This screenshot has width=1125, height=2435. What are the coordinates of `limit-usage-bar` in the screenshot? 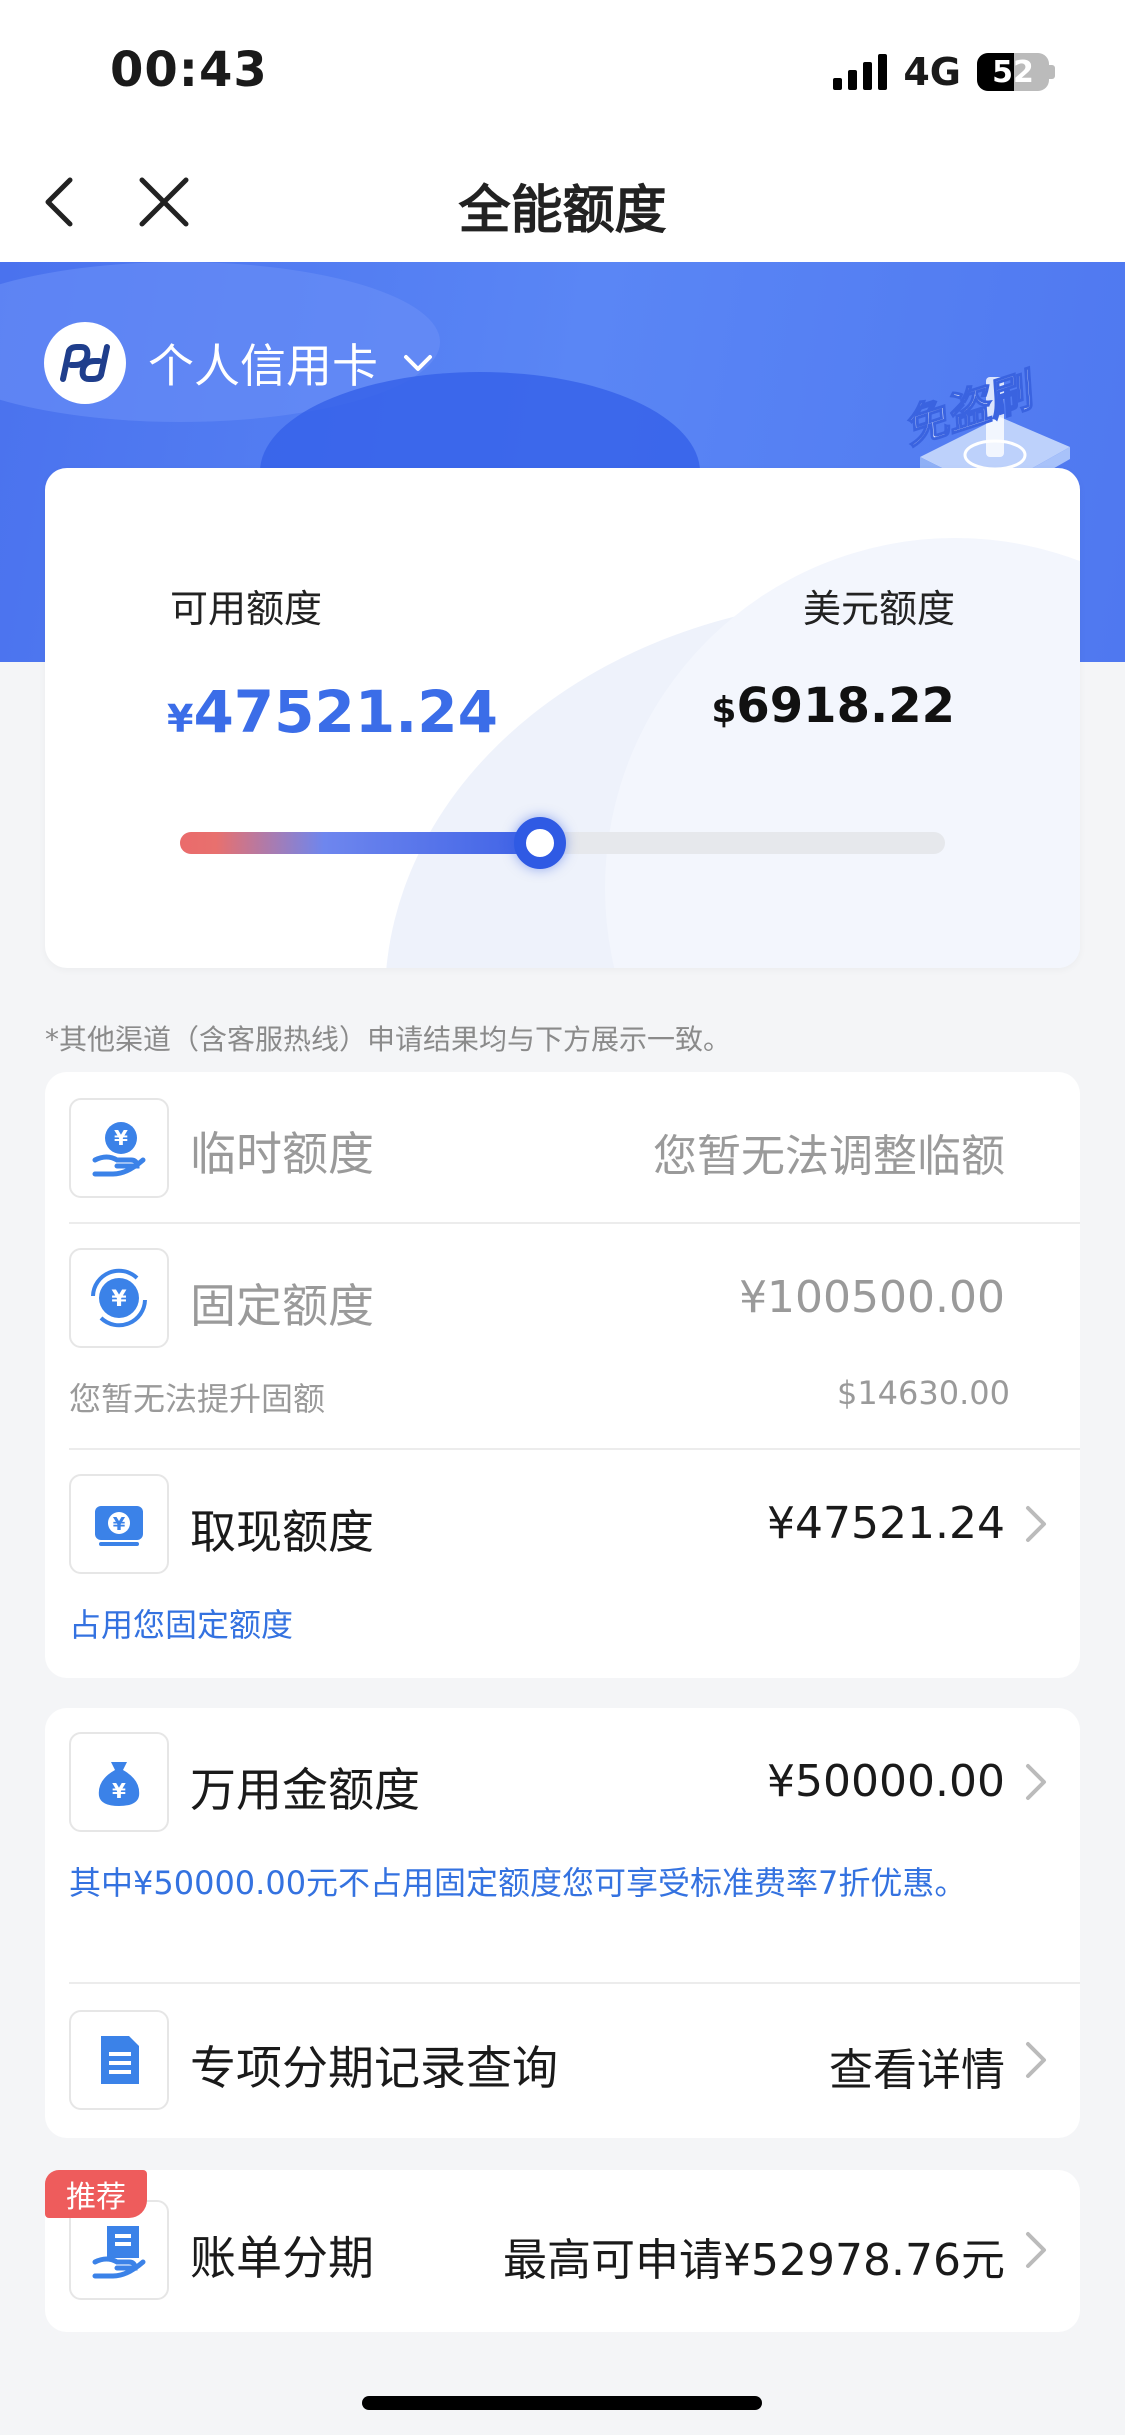 It's located at (562, 843).